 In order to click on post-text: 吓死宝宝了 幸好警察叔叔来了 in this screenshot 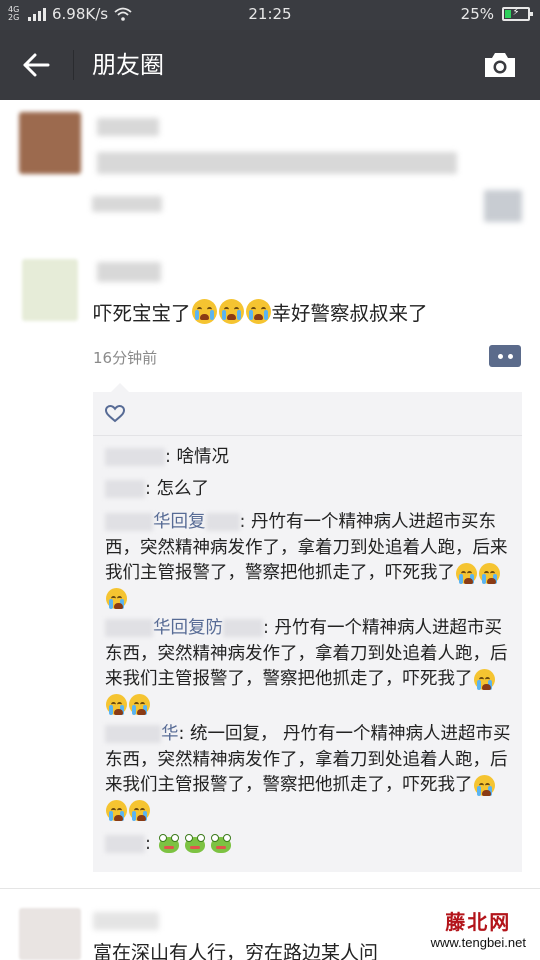, I will do `click(260, 311)`.